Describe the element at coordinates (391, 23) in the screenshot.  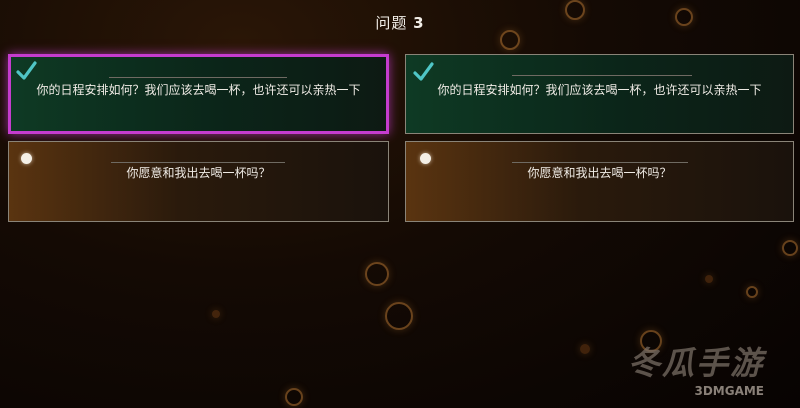
I see `question-title-label: 问题` at that location.